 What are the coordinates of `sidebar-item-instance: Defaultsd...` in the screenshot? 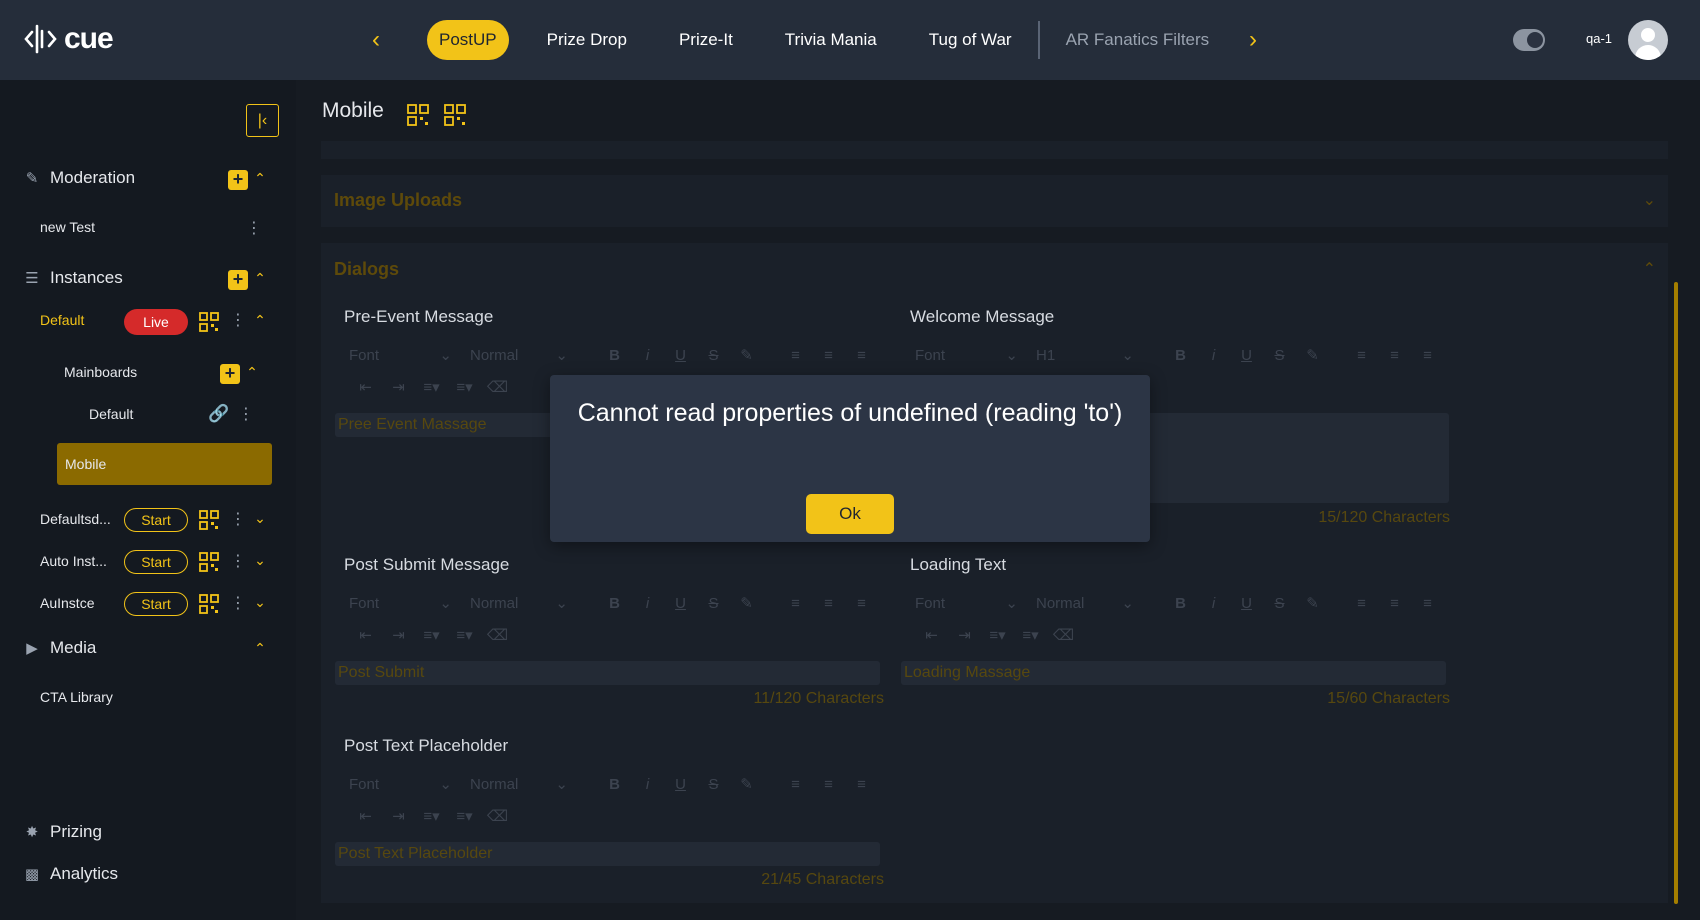 It's located at (75, 519).